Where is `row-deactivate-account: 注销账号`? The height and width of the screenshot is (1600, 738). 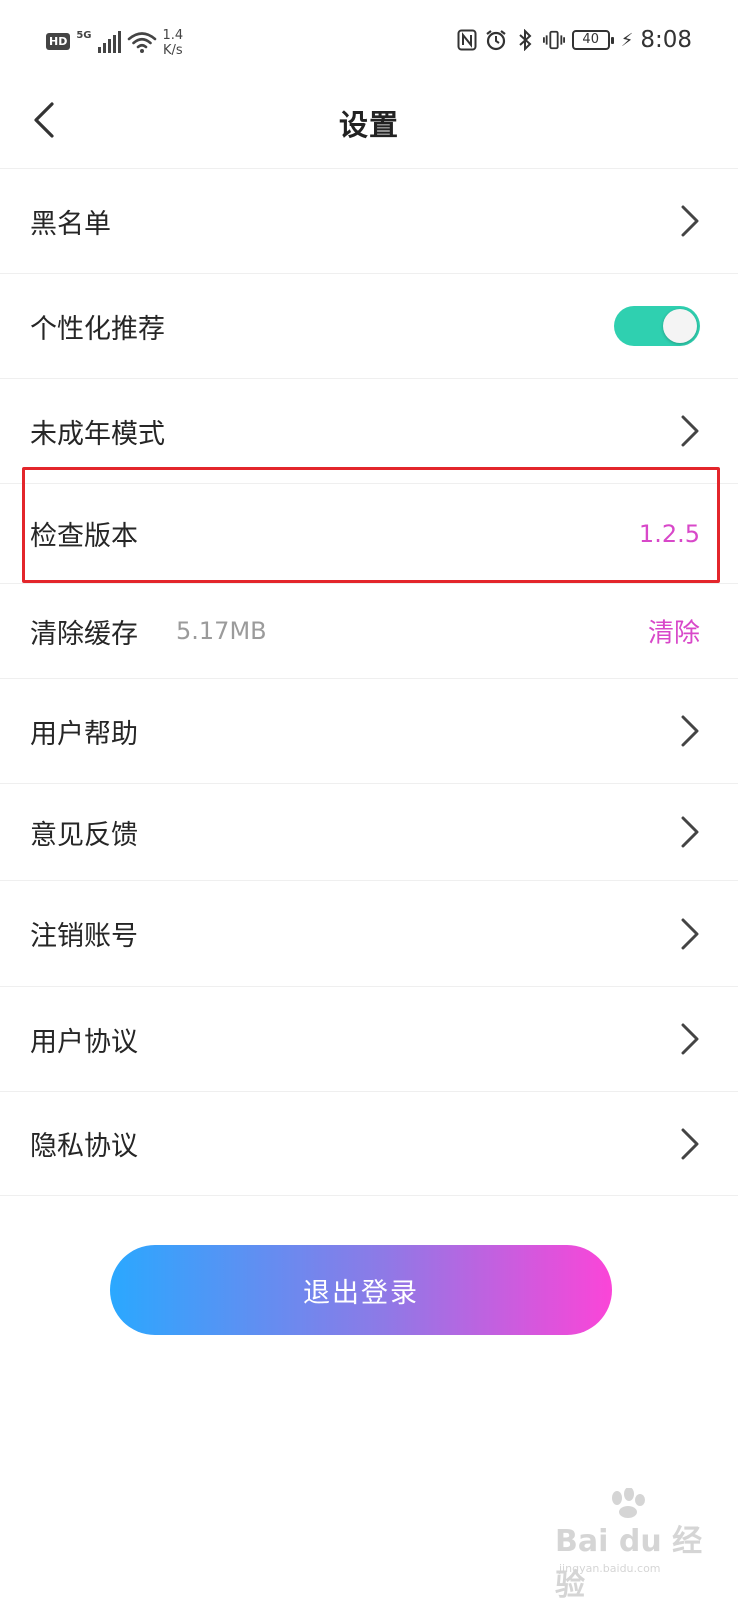
row-deactivate-account: 注销账号 is located at coordinates (369, 933).